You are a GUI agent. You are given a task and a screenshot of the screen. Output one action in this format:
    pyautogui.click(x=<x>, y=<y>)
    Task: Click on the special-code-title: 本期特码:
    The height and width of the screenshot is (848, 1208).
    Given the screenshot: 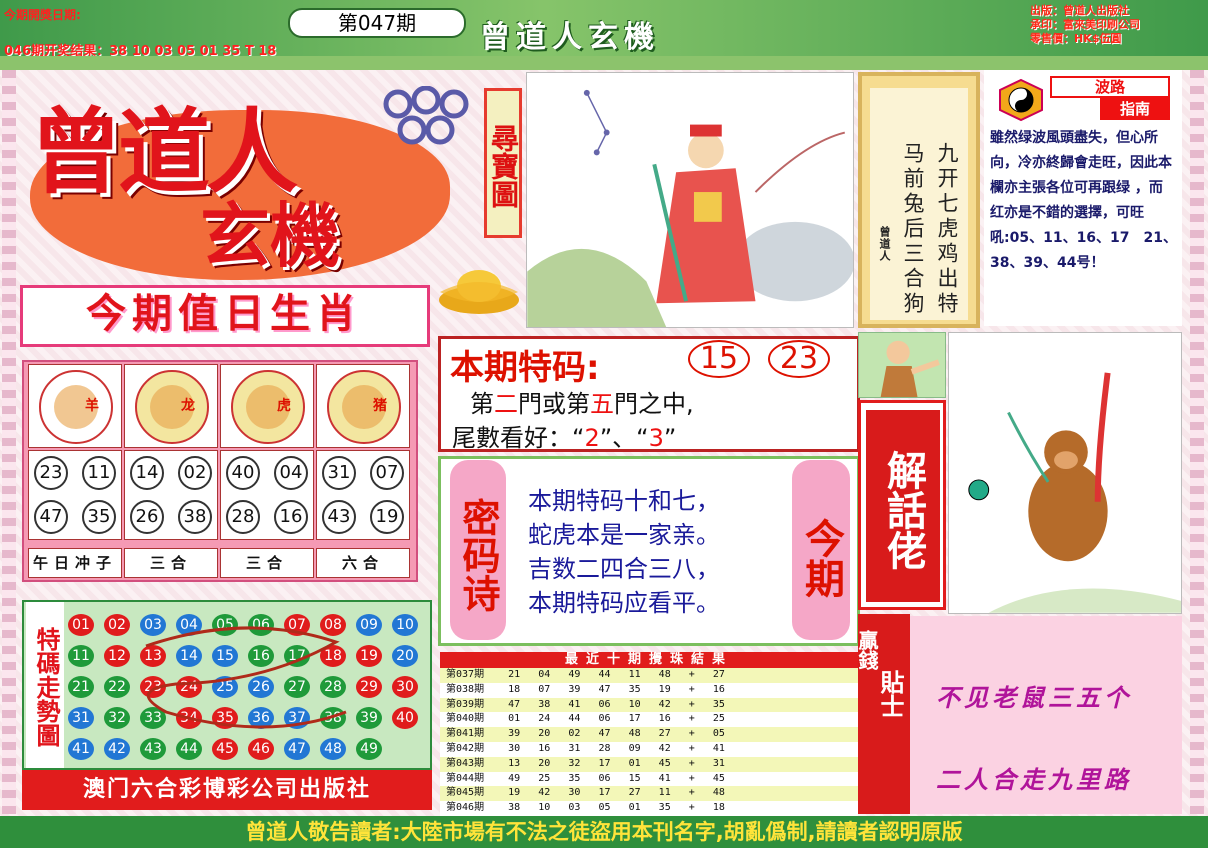 What is the action you would take?
    pyautogui.click(x=525, y=368)
    